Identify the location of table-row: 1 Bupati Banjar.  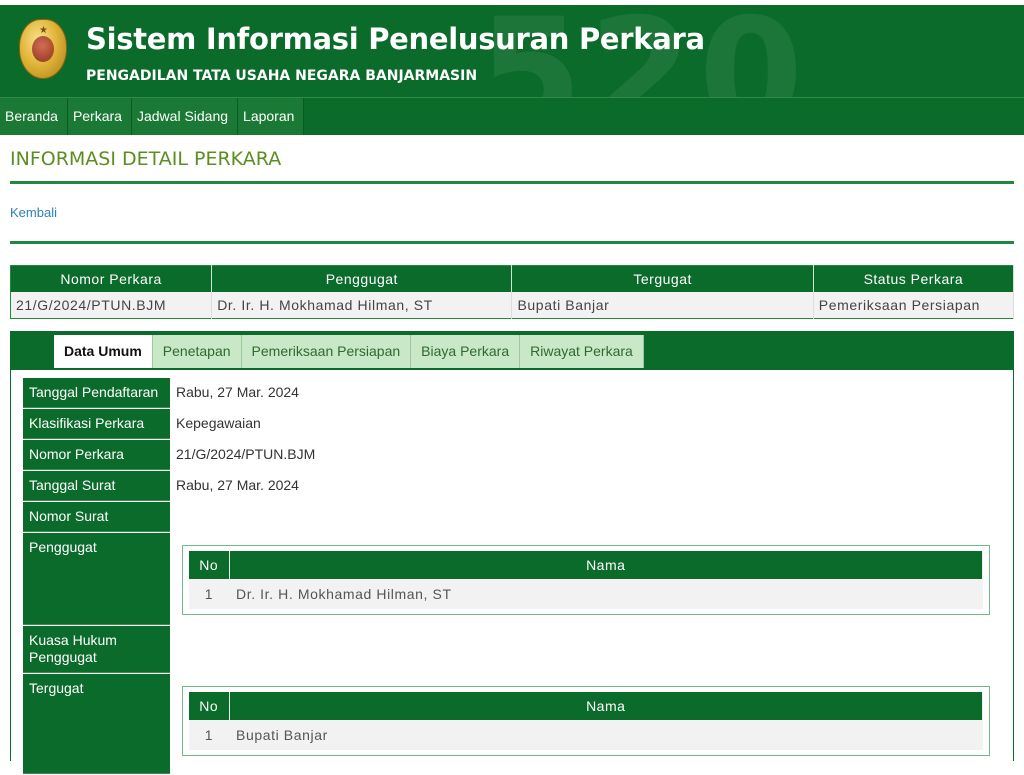
(586, 735).